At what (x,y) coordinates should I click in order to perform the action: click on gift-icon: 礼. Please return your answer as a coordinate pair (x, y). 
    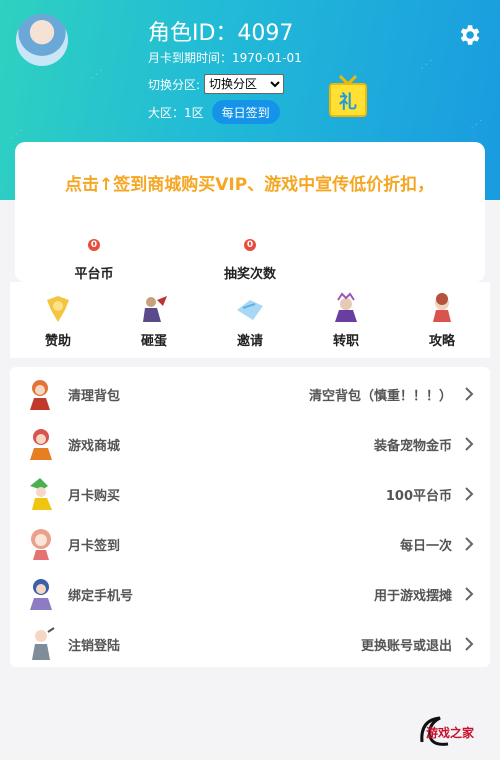
    Looking at the image, I should click on (348, 95).